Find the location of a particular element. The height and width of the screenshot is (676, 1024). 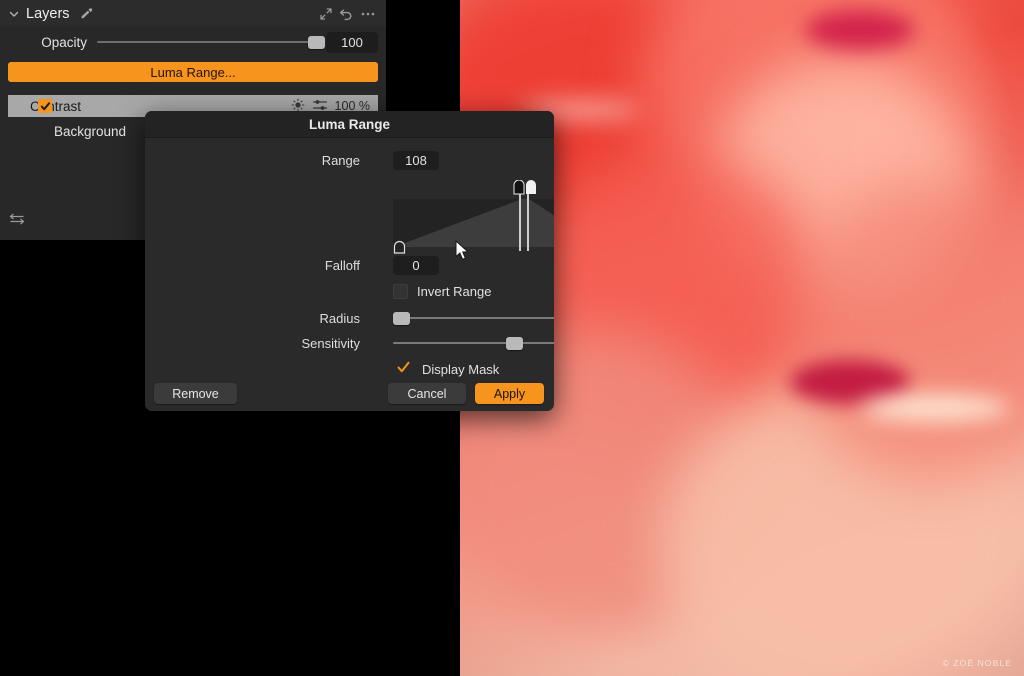

dialog-button-bar: Remove Cancel Apply is located at coordinates (349, 397).